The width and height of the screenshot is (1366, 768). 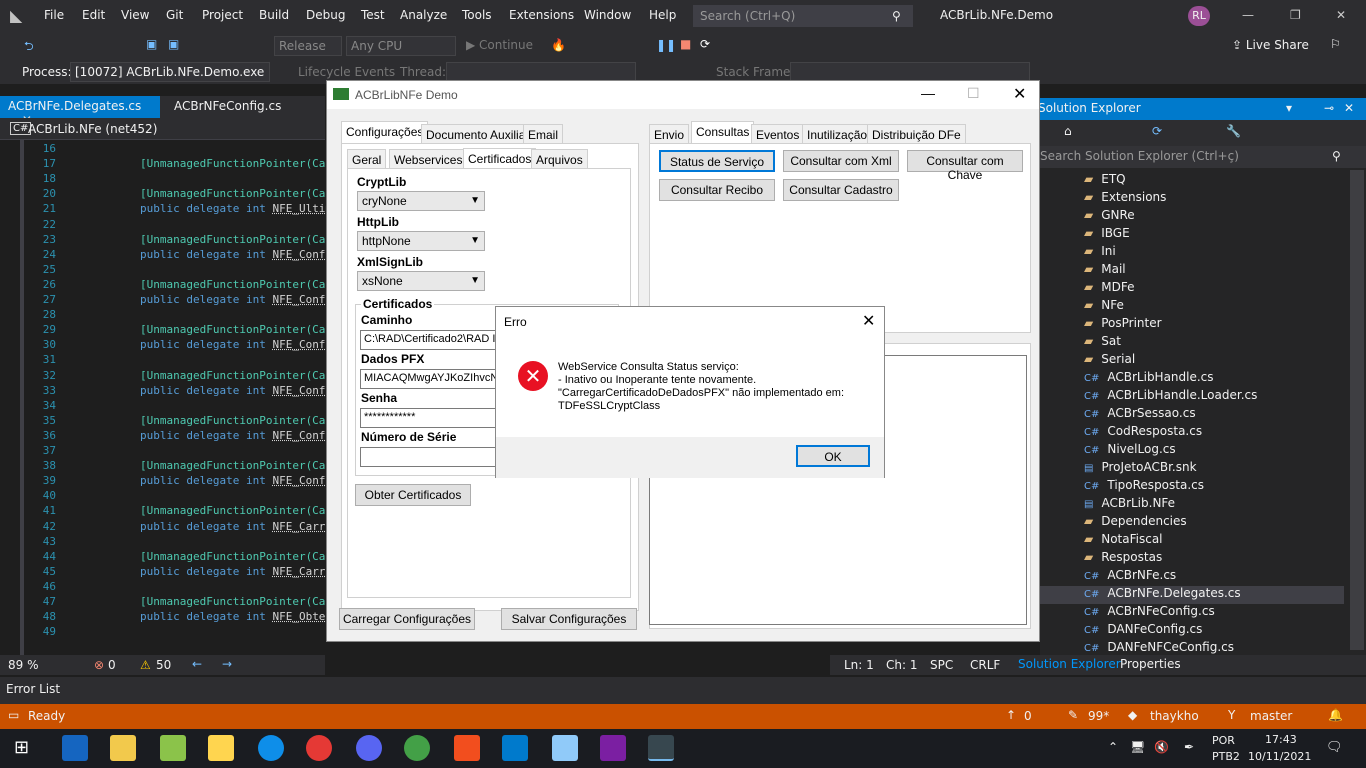 What do you see at coordinates (1231, 715) in the screenshot?
I see `branch-icon: Y` at bounding box center [1231, 715].